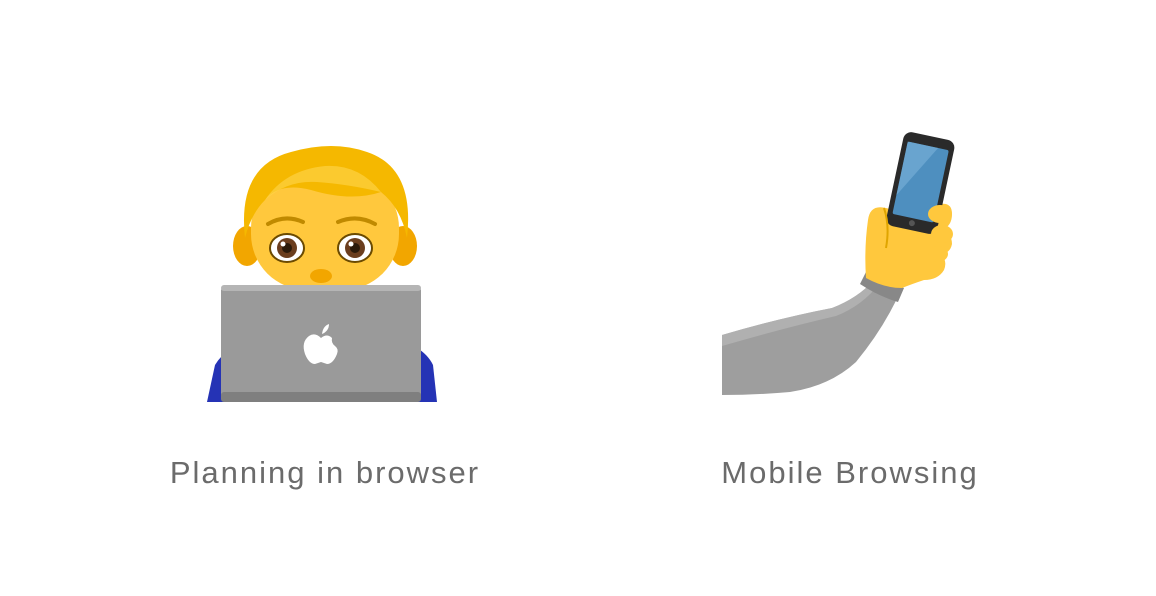 This screenshot has width=1156, height=596. What do you see at coordinates (325, 472) in the screenshot?
I see `caption-planning-in-browser: Planning in browser` at bounding box center [325, 472].